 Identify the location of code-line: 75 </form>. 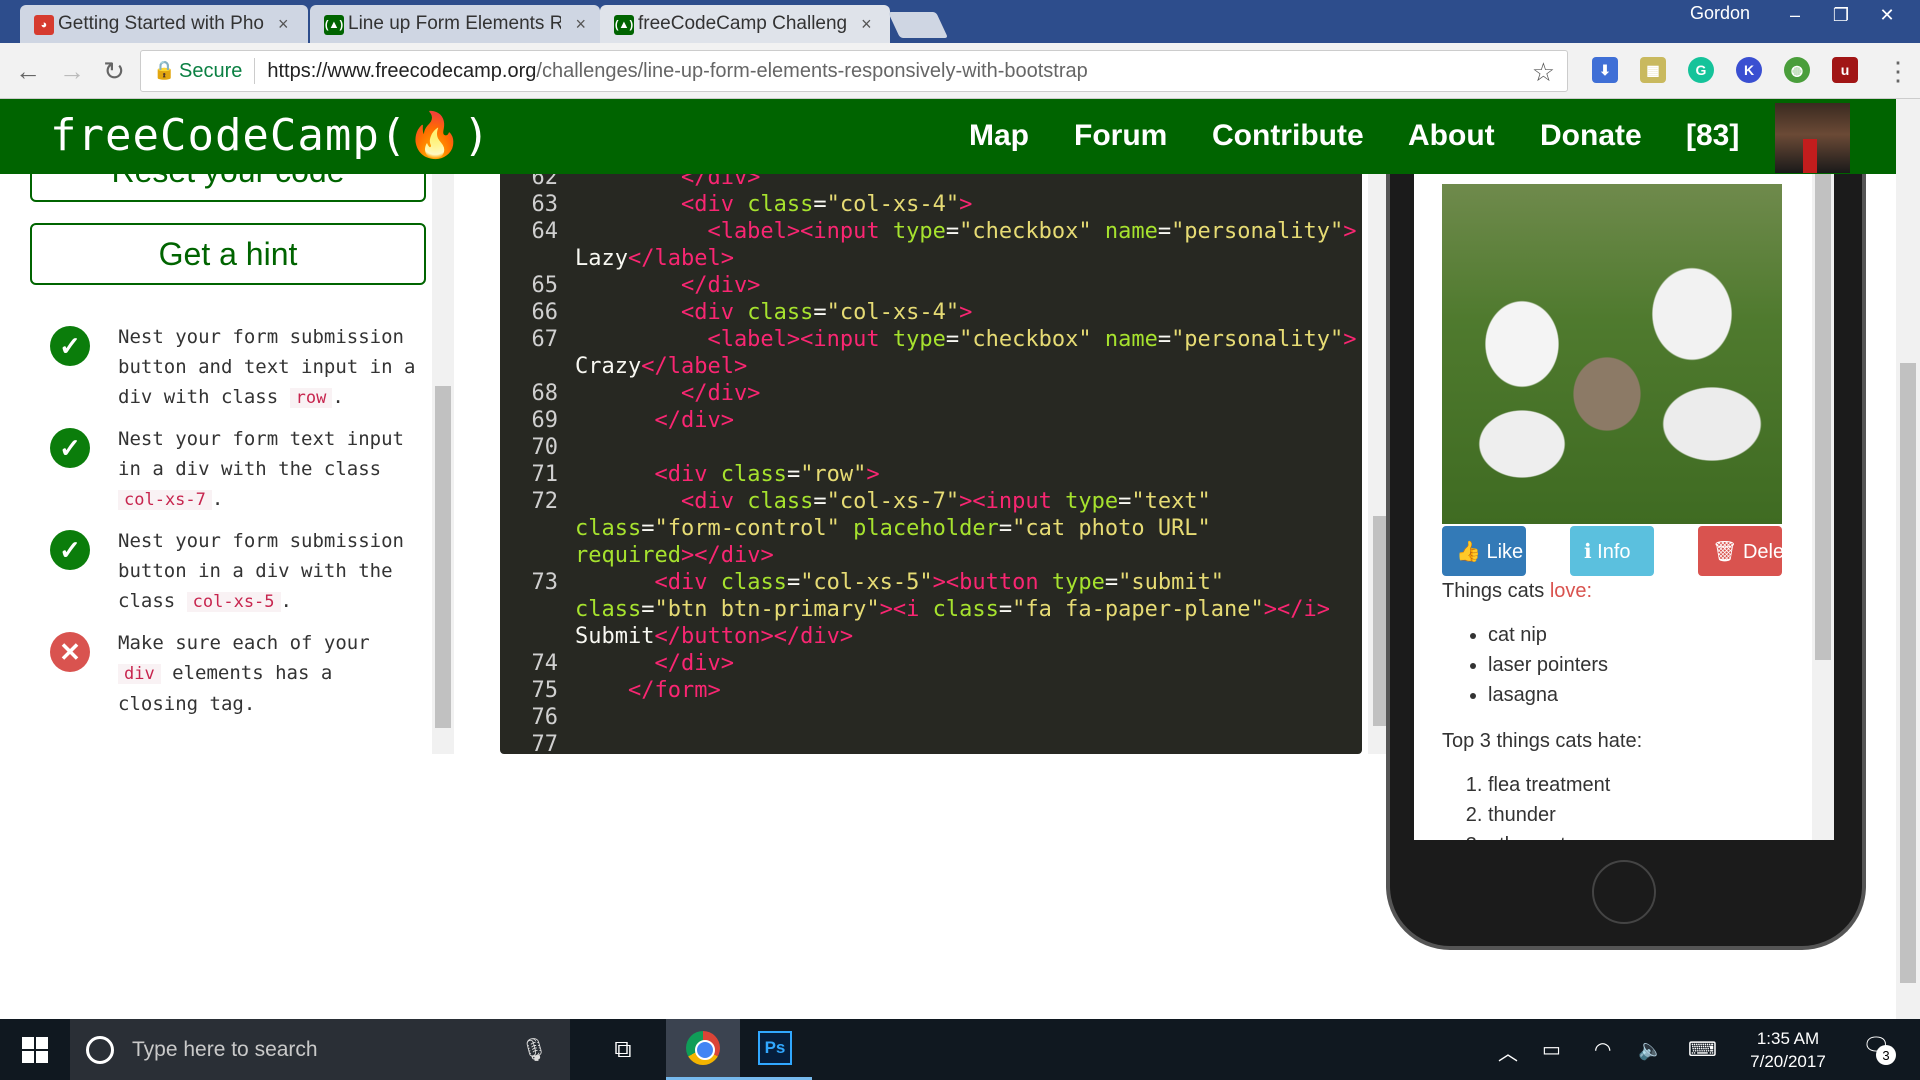
(931, 690).